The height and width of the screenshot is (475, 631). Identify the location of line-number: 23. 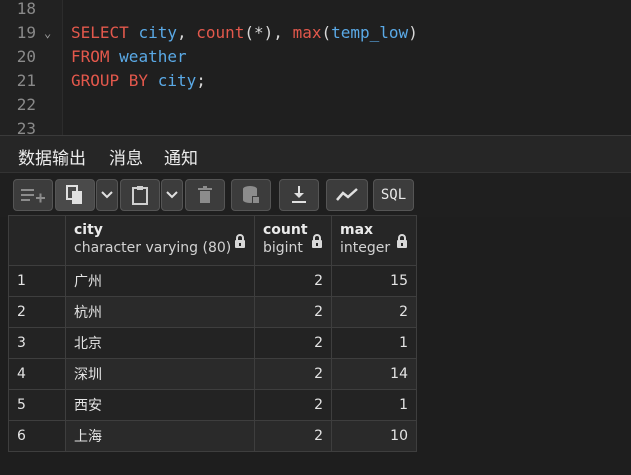
(26, 127).